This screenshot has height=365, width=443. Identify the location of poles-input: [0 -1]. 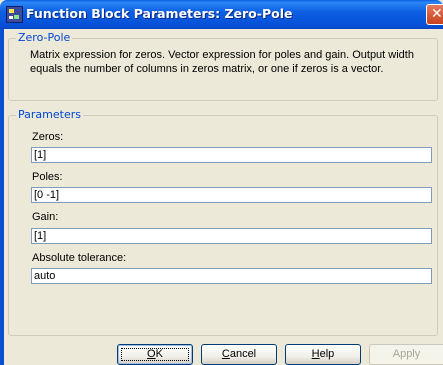
(231, 195).